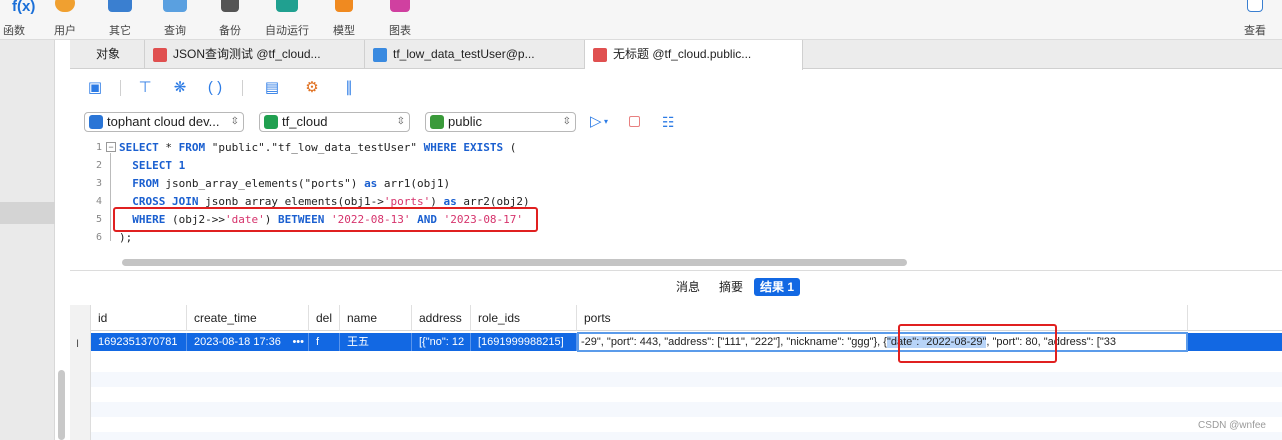  I want to click on toolbar-users-label: 用户, so click(65, 31).